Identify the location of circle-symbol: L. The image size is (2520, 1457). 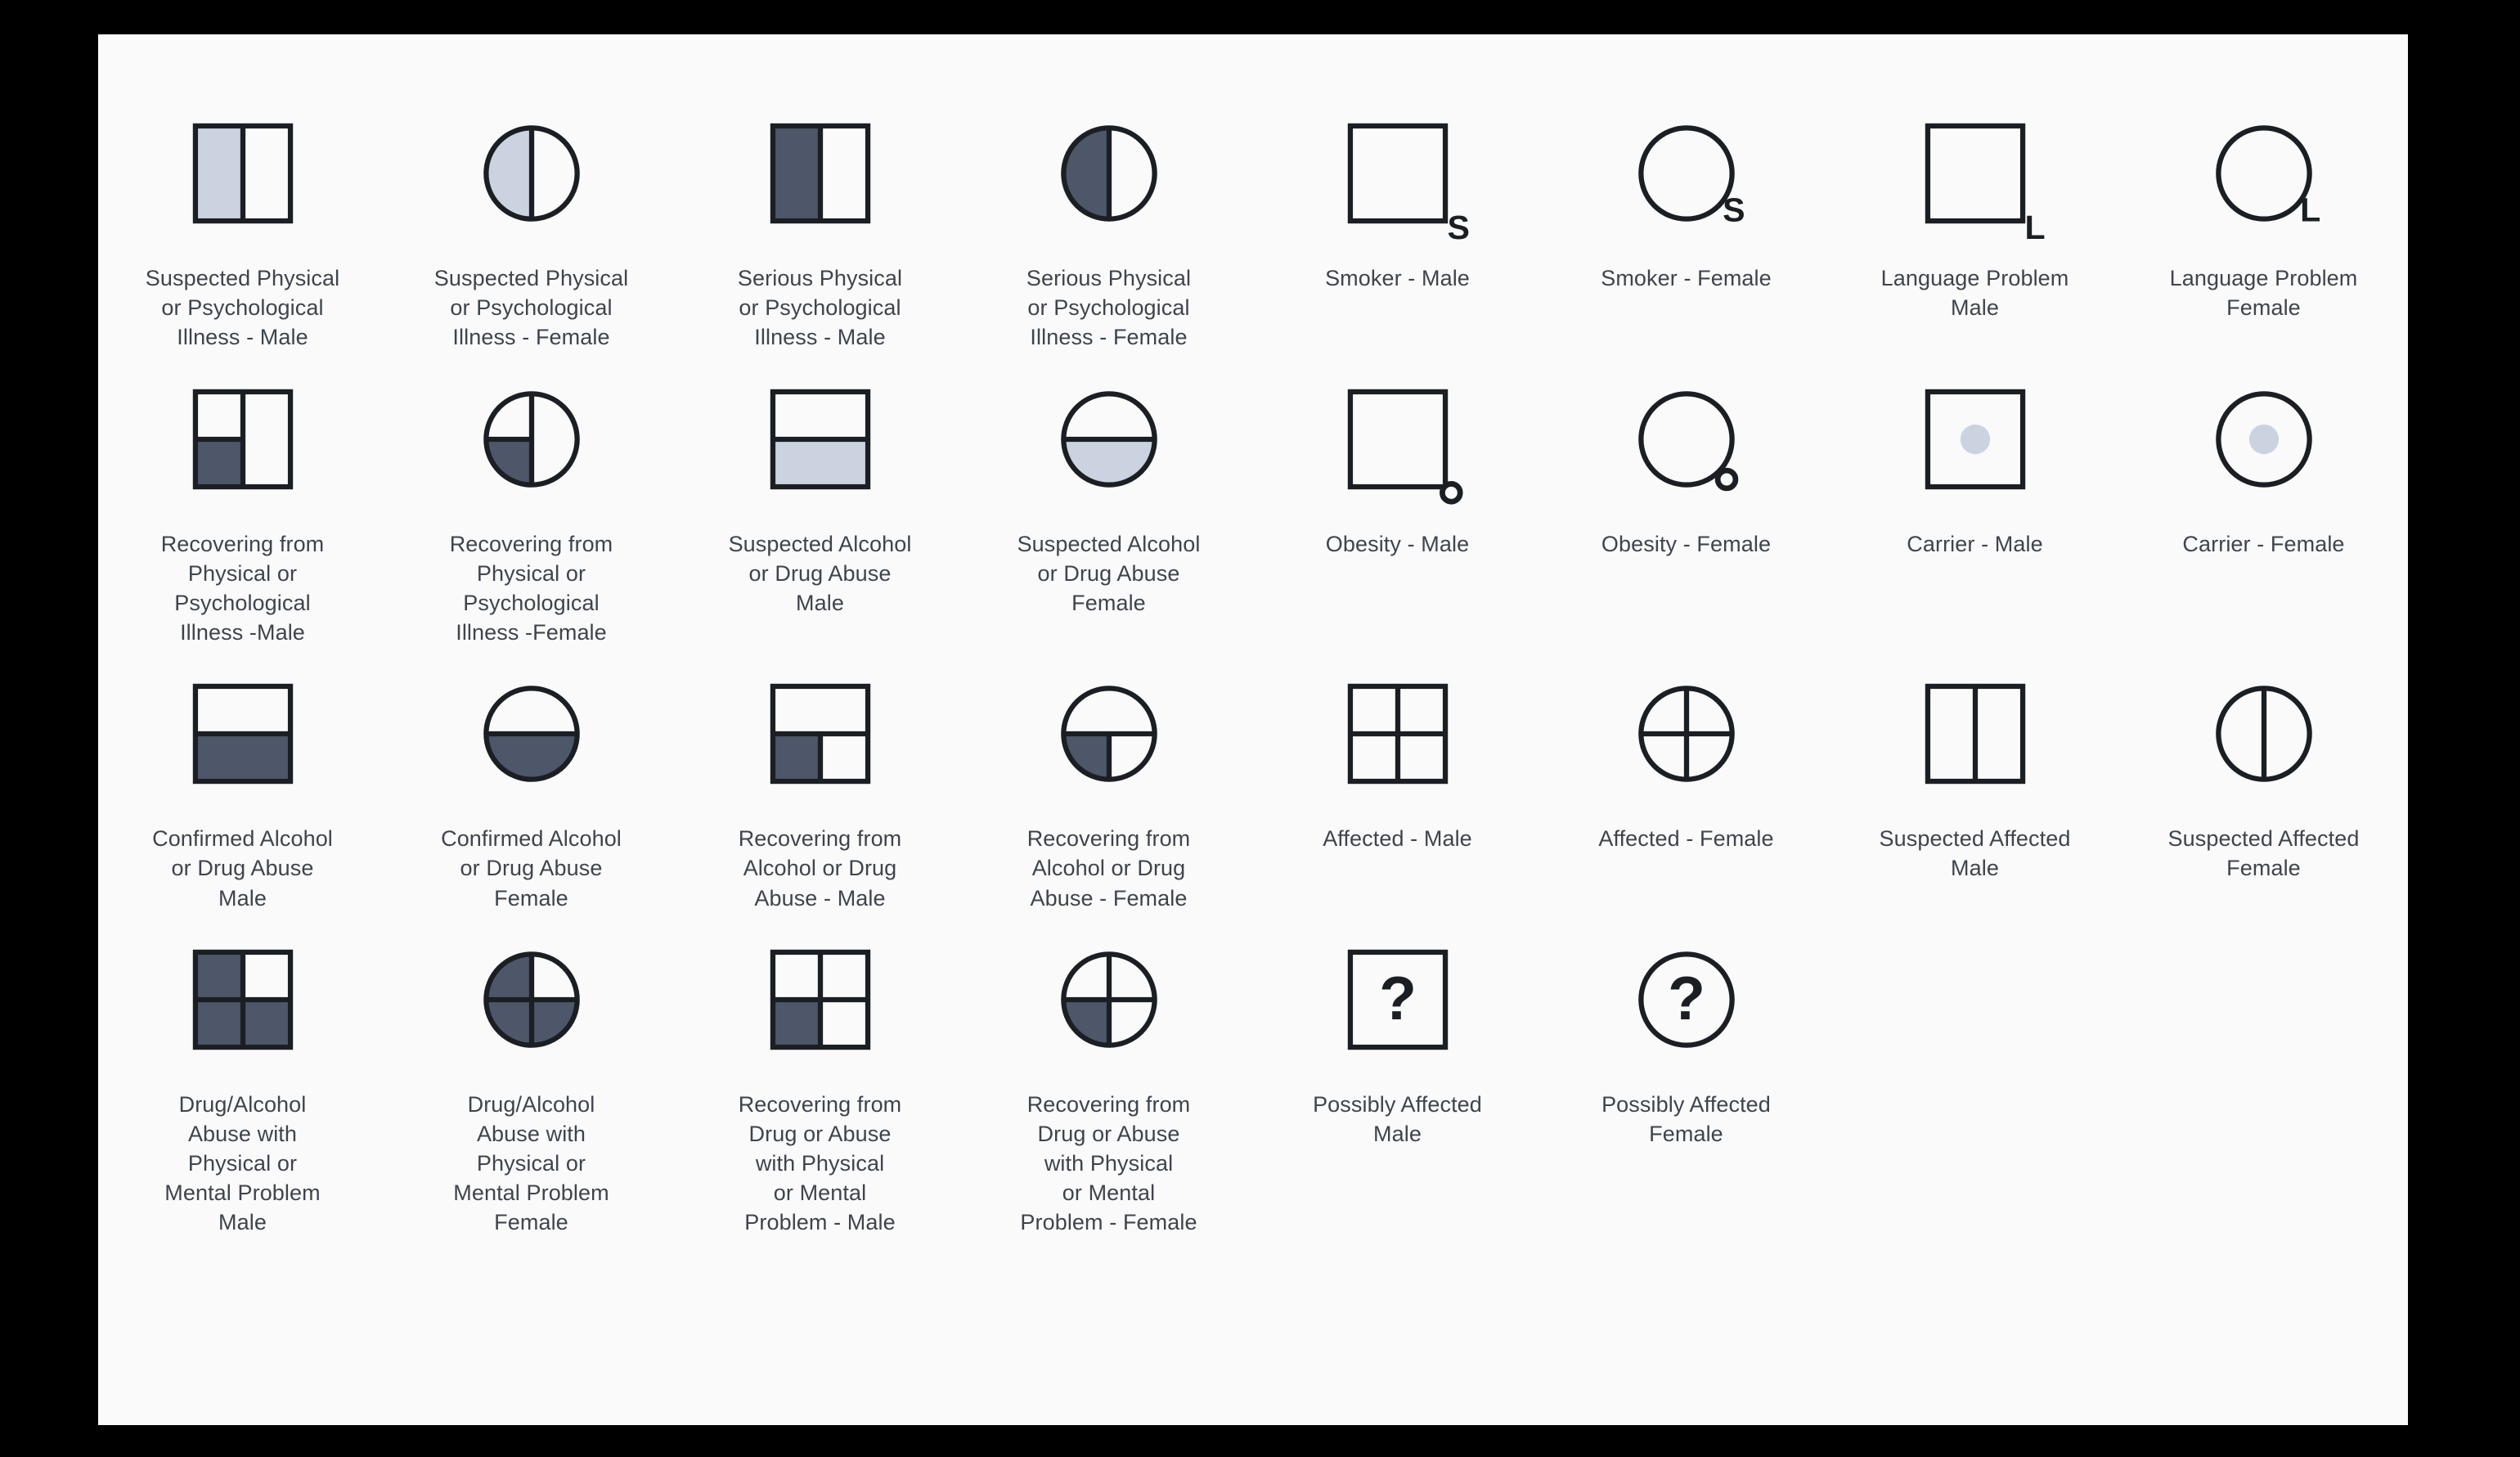
(2268, 177).